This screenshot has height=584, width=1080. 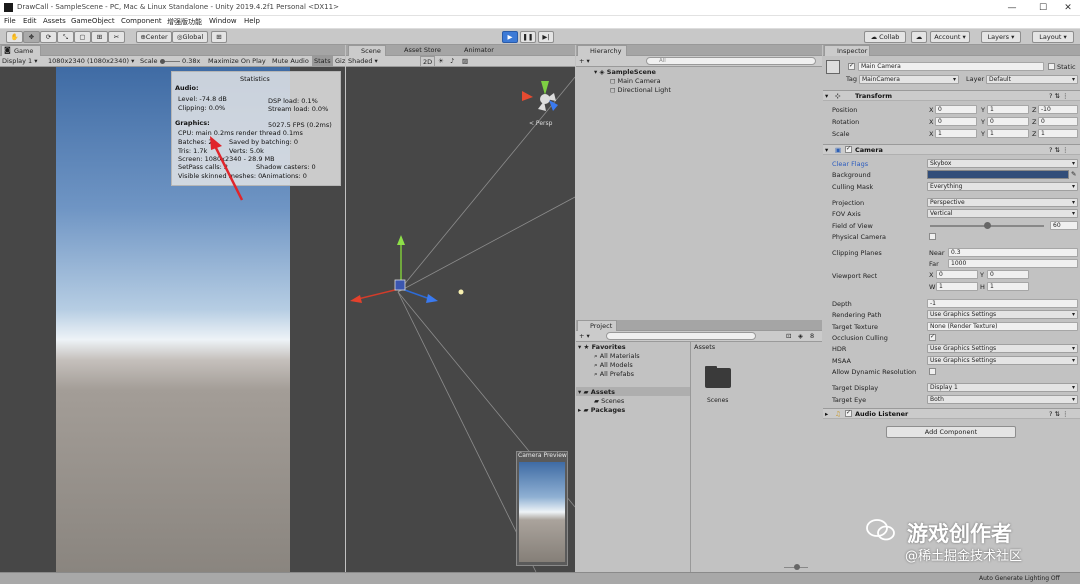 I want to click on layers-dropdown: Layers ▾, so click(x=1001, y=37).